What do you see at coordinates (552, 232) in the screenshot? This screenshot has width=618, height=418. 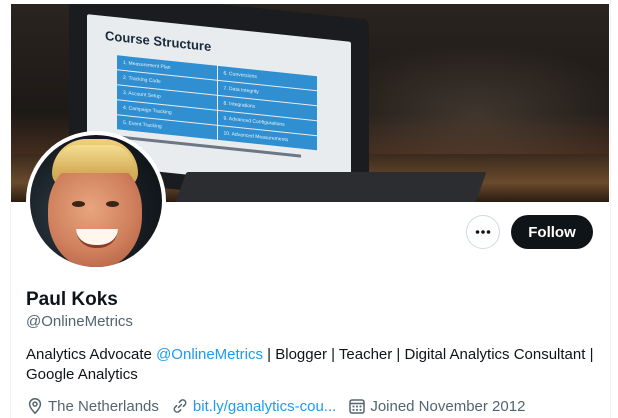 I see `follow-button: Follow` at bounding box center [552, 232].